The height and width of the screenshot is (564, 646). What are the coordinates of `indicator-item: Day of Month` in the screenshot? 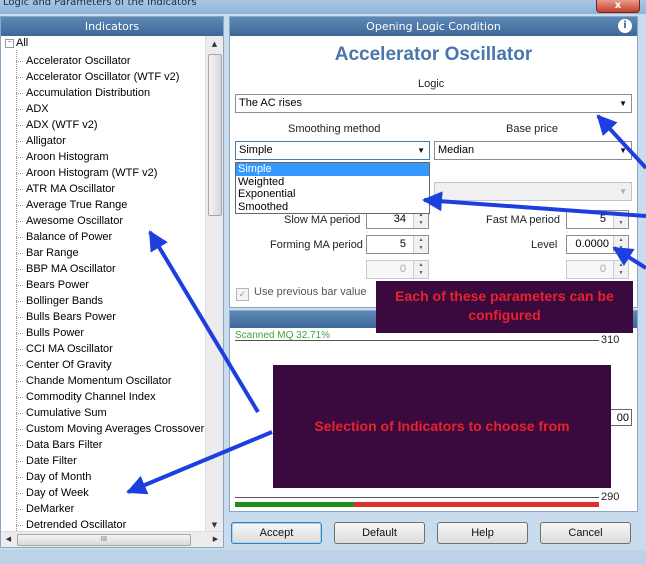 It's located at (110, 477).